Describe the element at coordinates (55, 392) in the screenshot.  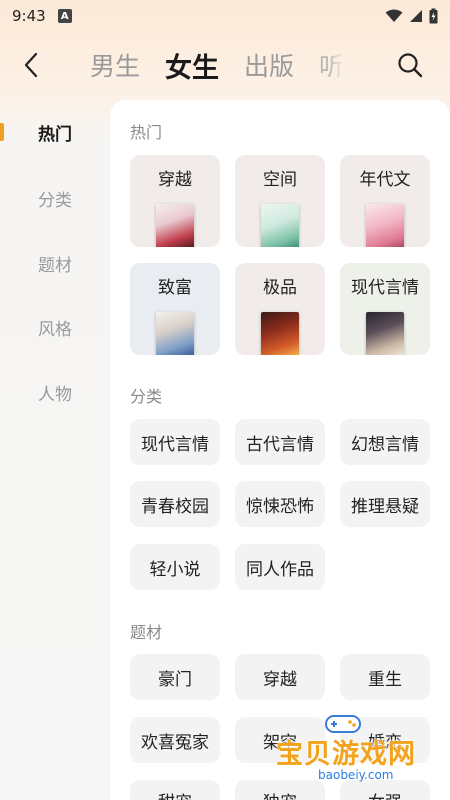
I see `sidebar-item-character: 人物` at that location.